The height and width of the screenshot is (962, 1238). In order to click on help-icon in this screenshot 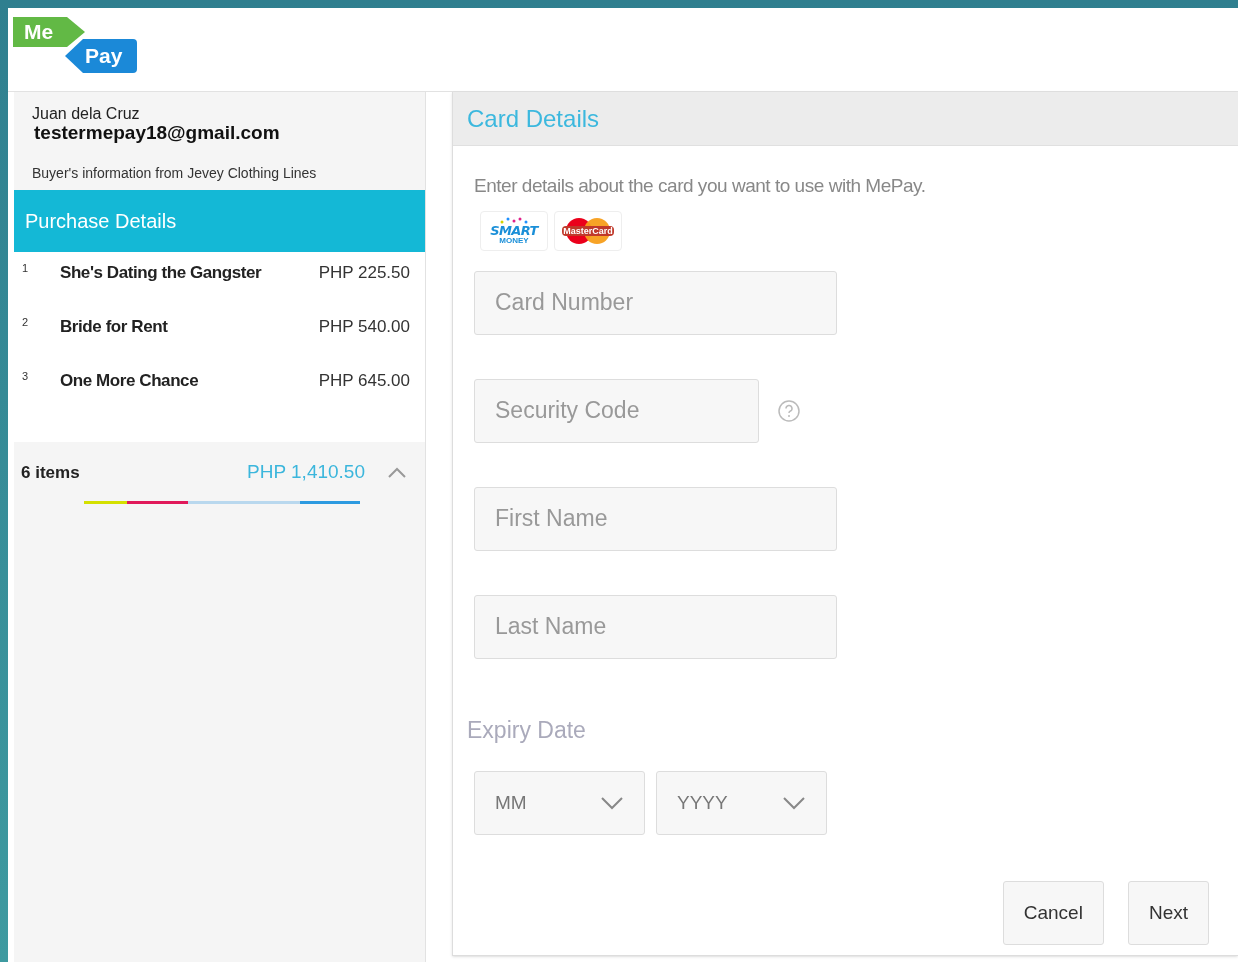, I will do `click(789, 410)`.